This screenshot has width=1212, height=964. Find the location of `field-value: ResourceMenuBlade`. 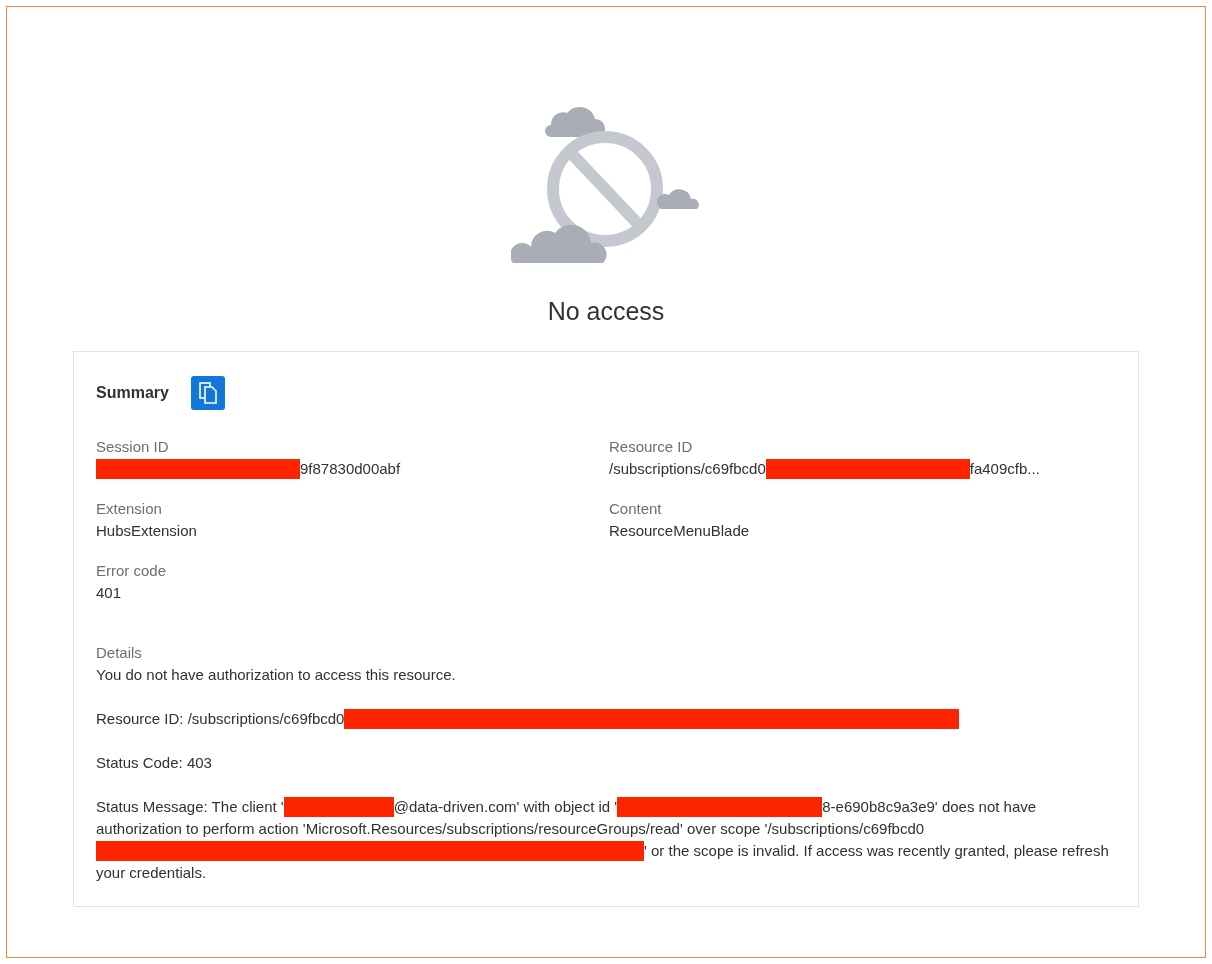

field-value: ResourceMenuBlade is located at coordinates (680, 530).